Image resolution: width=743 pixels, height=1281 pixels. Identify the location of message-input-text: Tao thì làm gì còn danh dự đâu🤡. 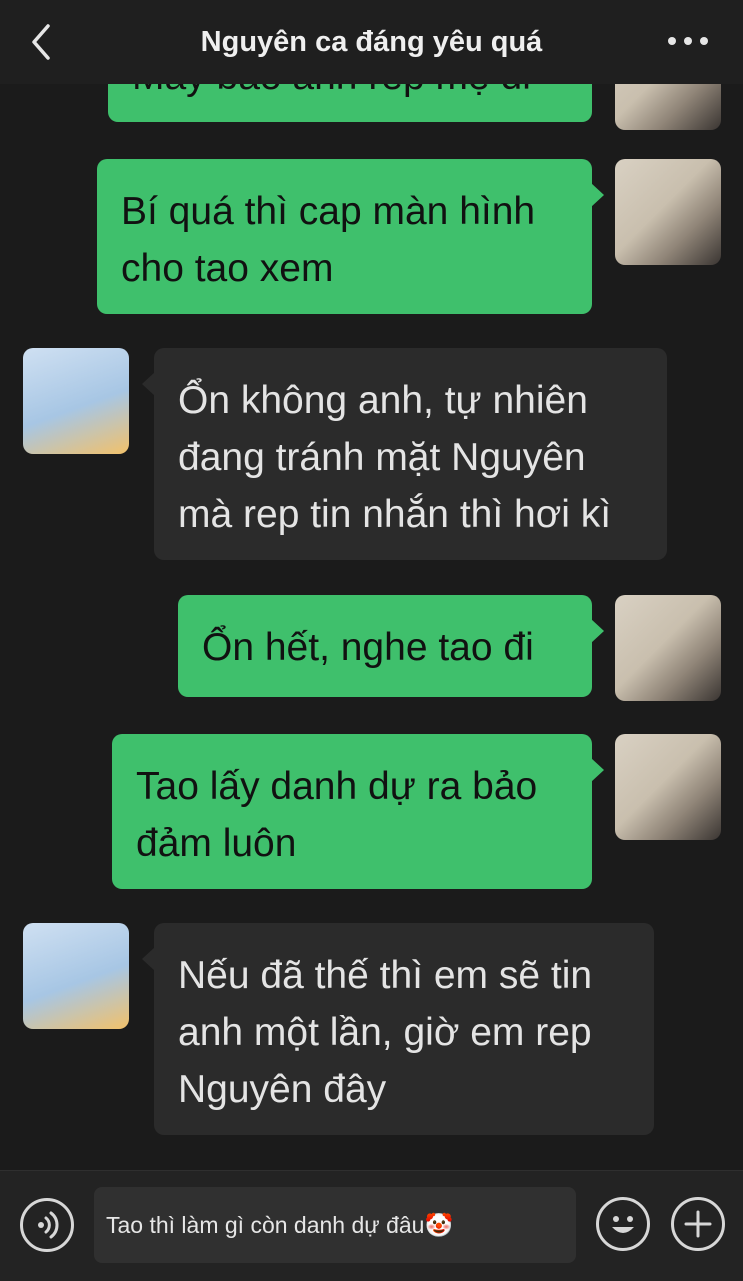
(280, 1224).